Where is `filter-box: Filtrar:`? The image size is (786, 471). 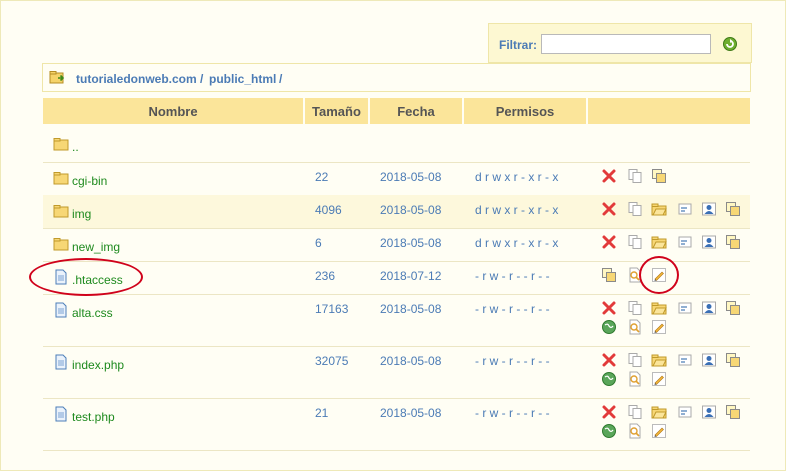
filter-box: Filtrar: is located at coordinates (620, 43).